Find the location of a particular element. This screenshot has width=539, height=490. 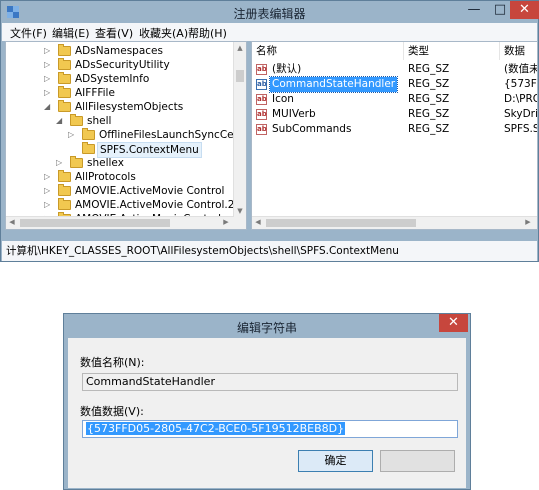

tree-item-label: ADSystemInfo is located at coordinates (112, 79).